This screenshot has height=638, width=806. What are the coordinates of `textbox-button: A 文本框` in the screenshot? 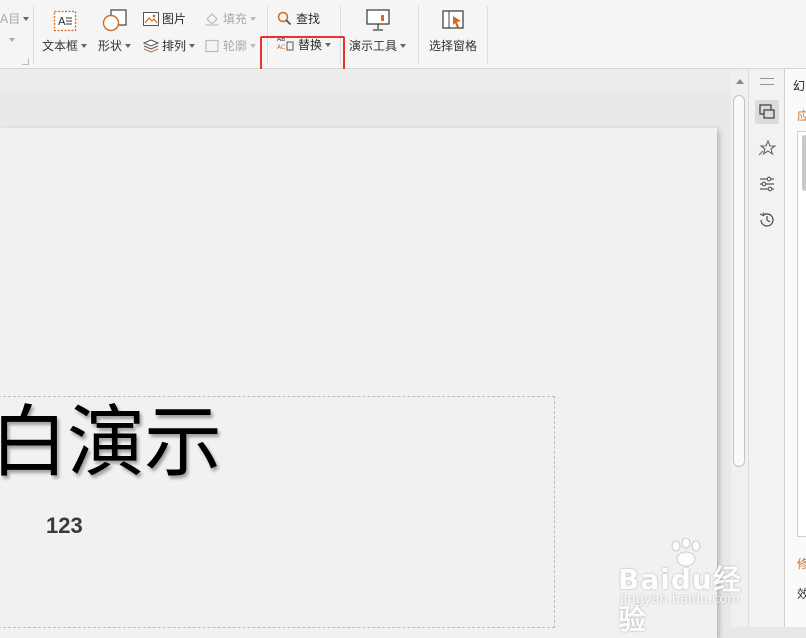 It's located at (65, 31).